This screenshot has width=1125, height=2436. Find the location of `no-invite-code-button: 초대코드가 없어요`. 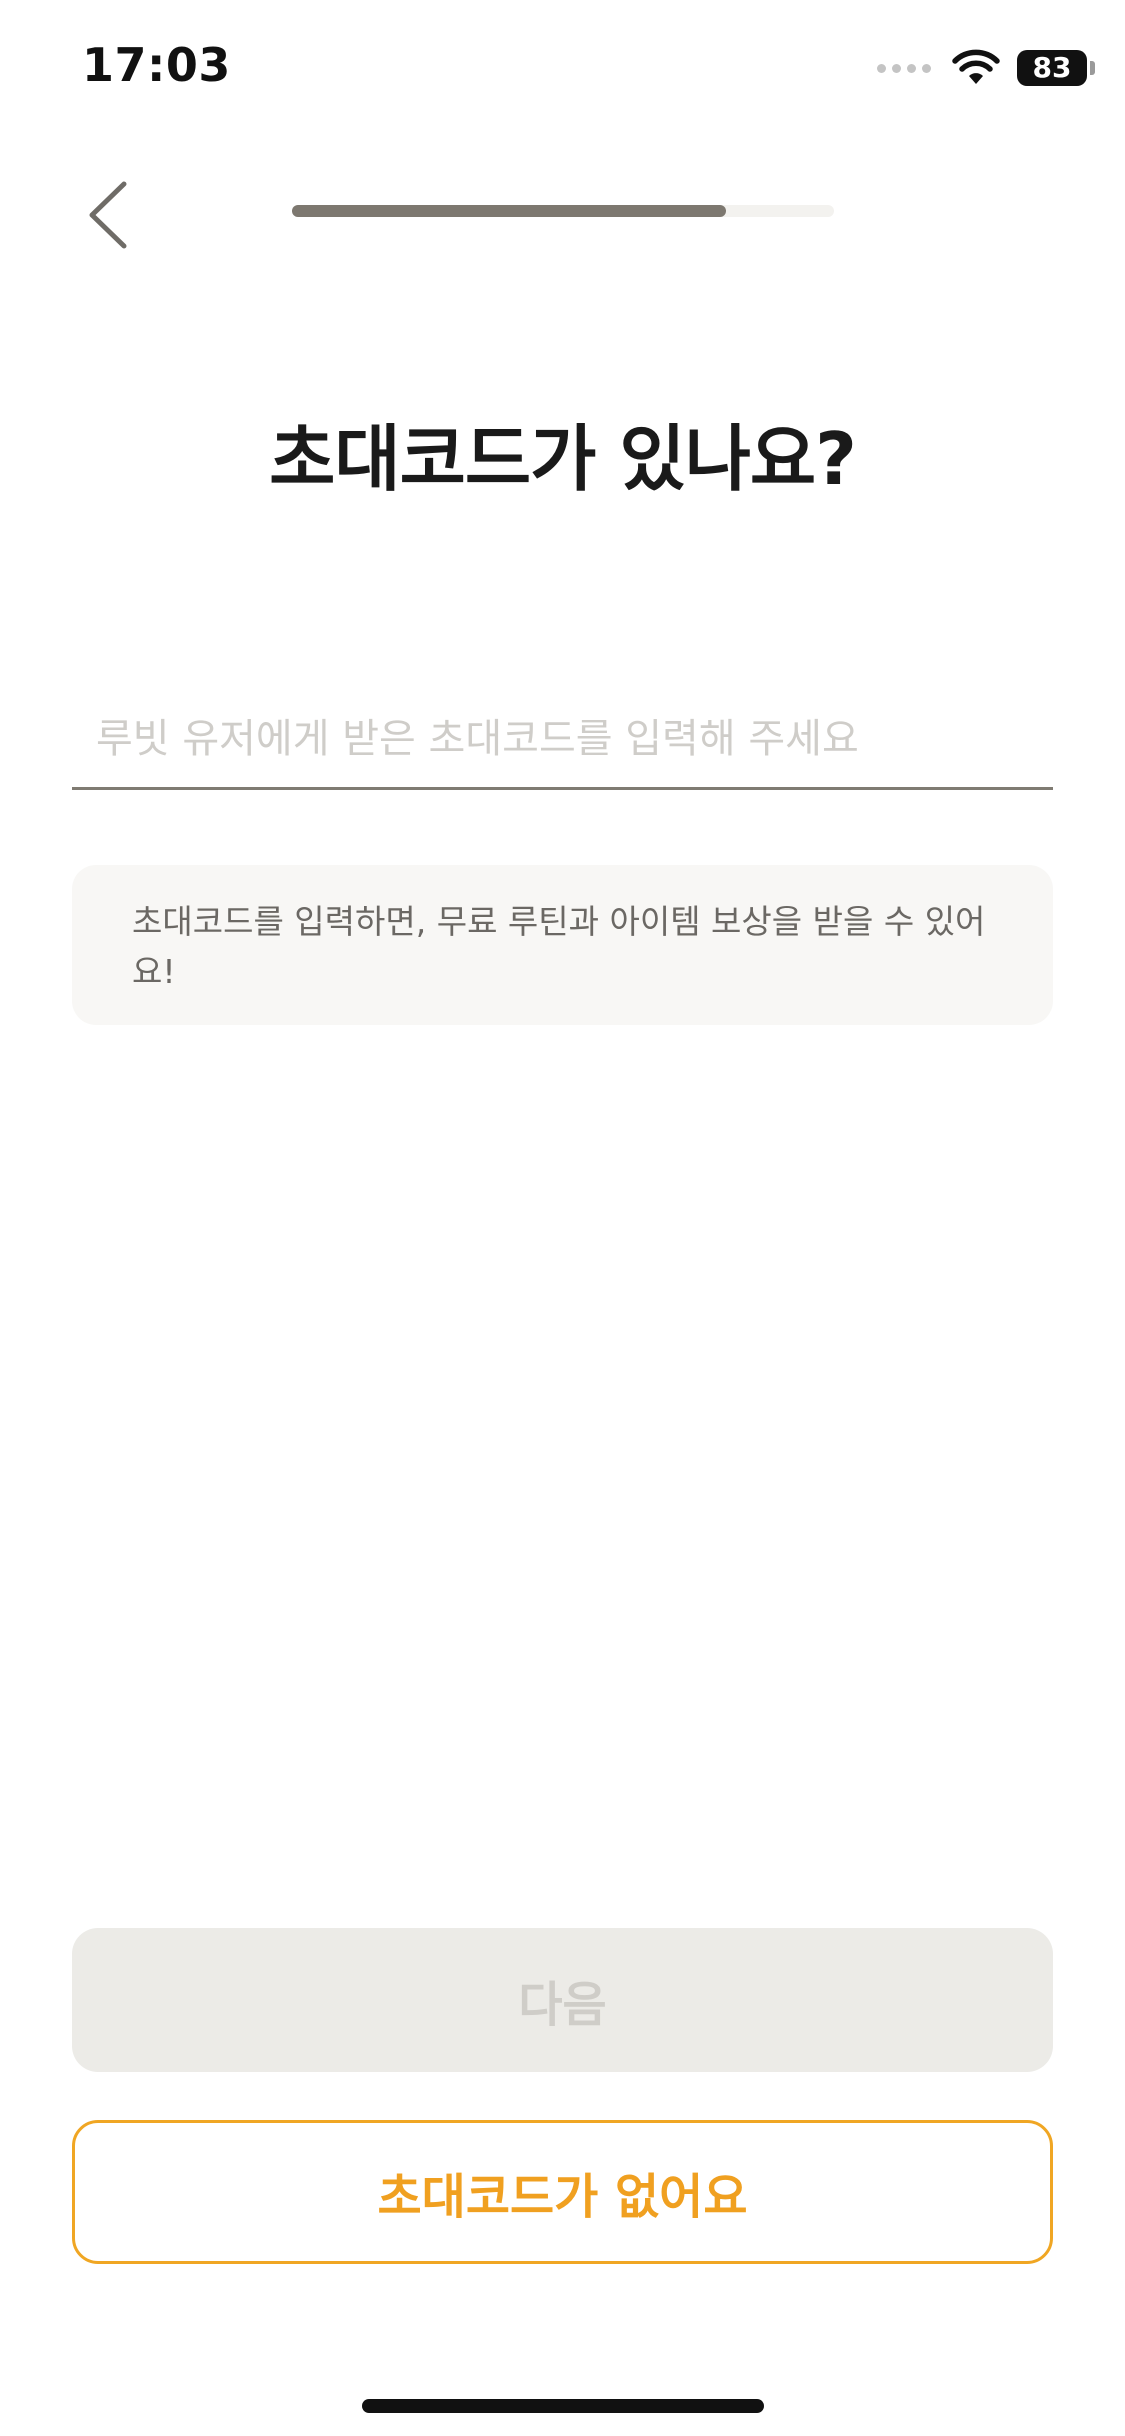

no-invite-code-button: 초대코드가 없어요 is located at coordinates (562, 2192).